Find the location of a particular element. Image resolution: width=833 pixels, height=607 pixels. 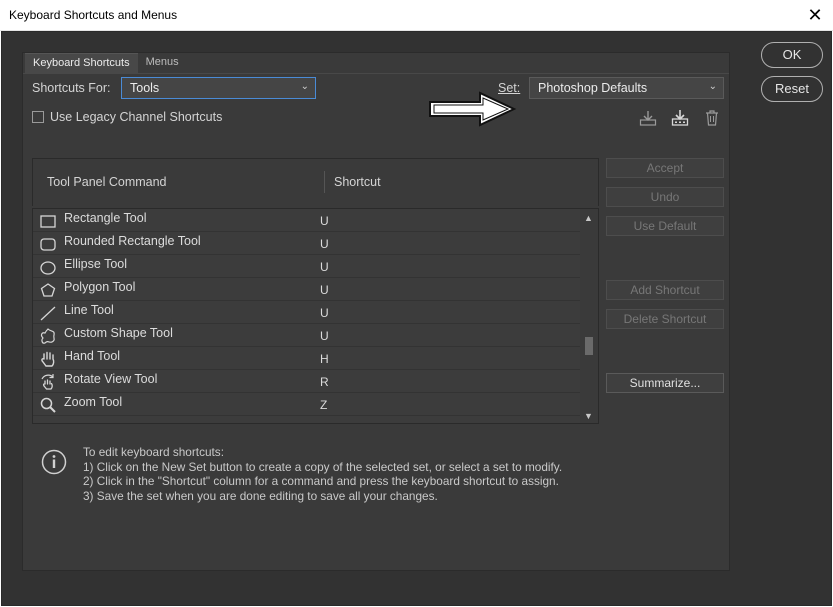

custom-shape-icon is located at coordinates (47, 336).